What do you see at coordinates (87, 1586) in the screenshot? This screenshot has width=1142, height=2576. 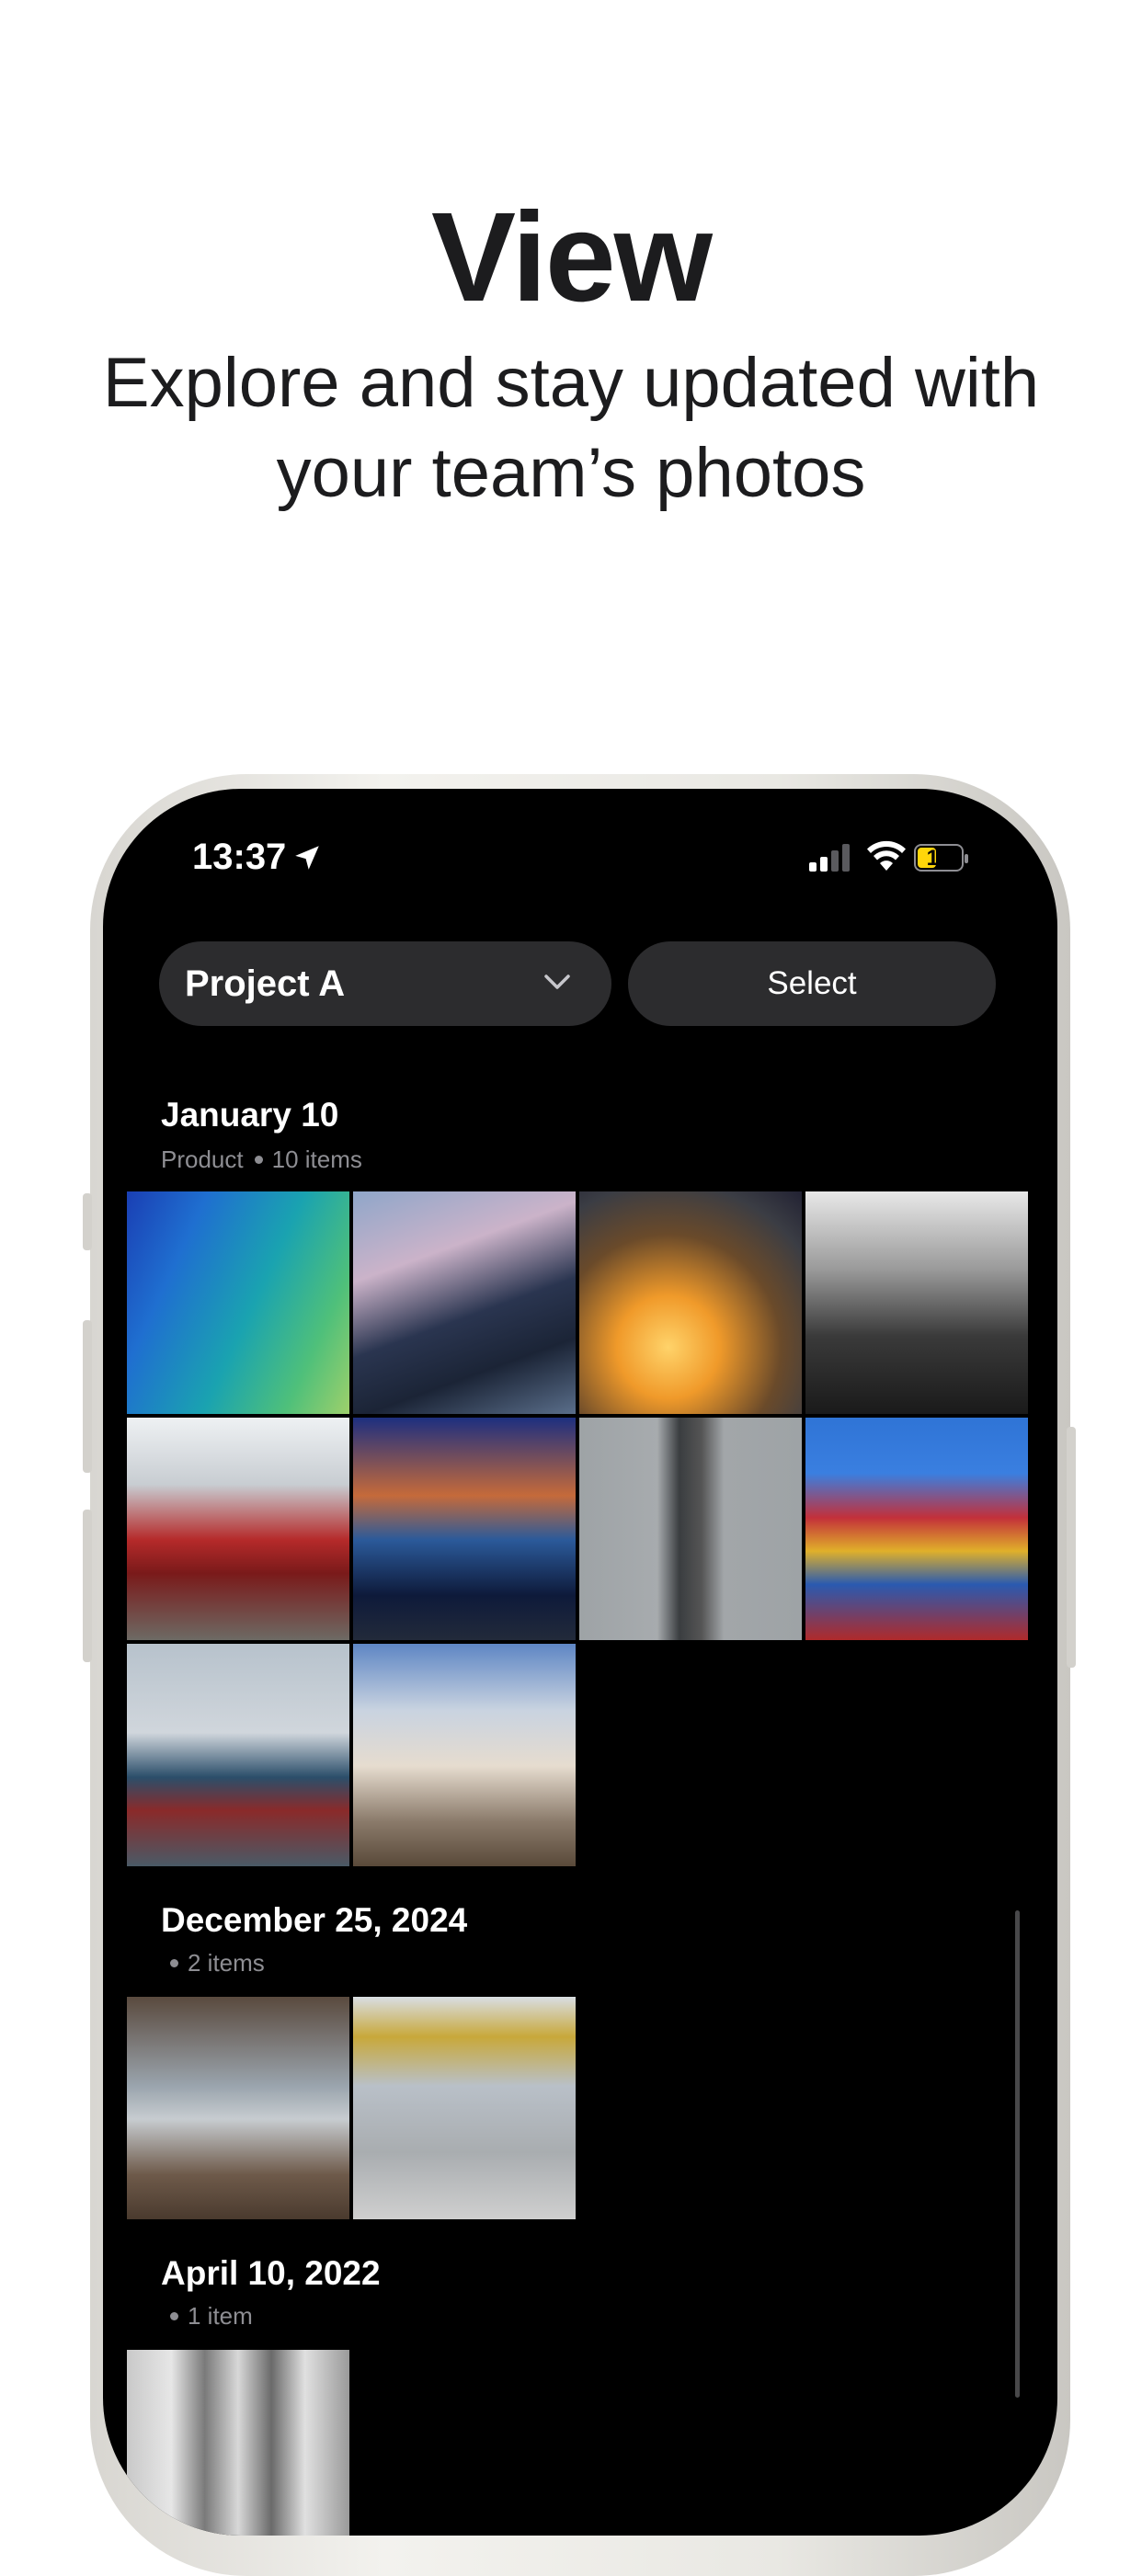 I see `phone-volume-down-button` at bounding box center [87, 1586].